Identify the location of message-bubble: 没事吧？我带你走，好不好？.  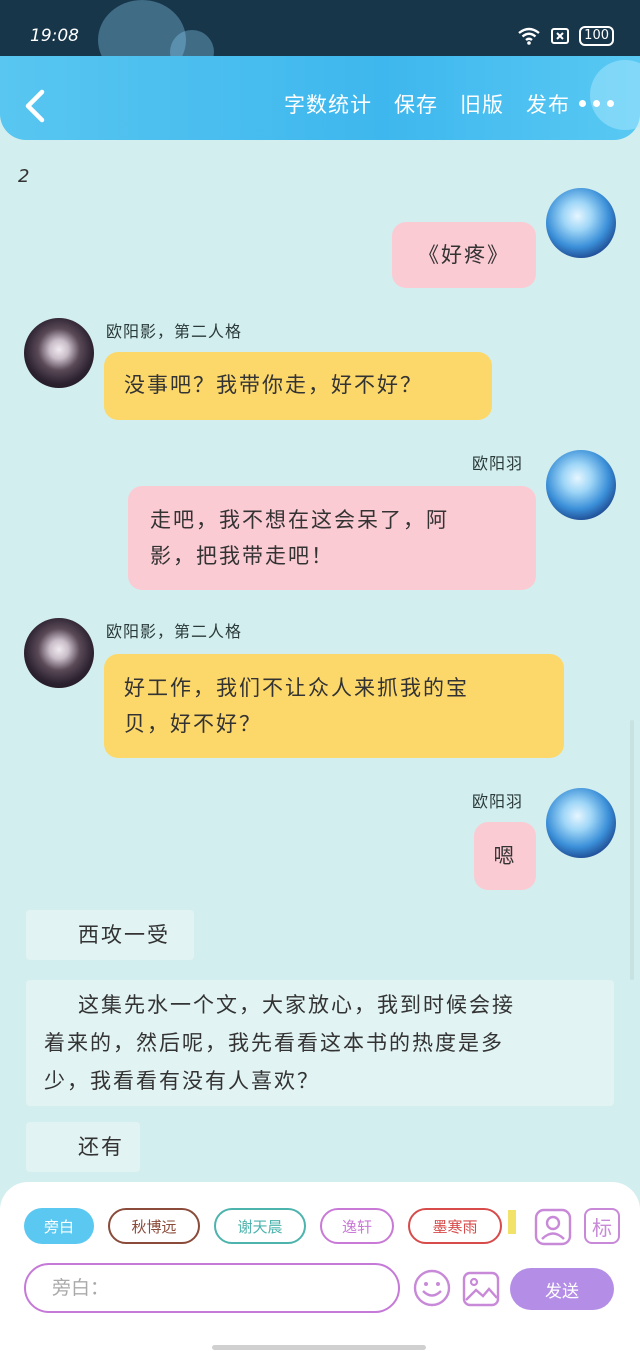
(298, 386).